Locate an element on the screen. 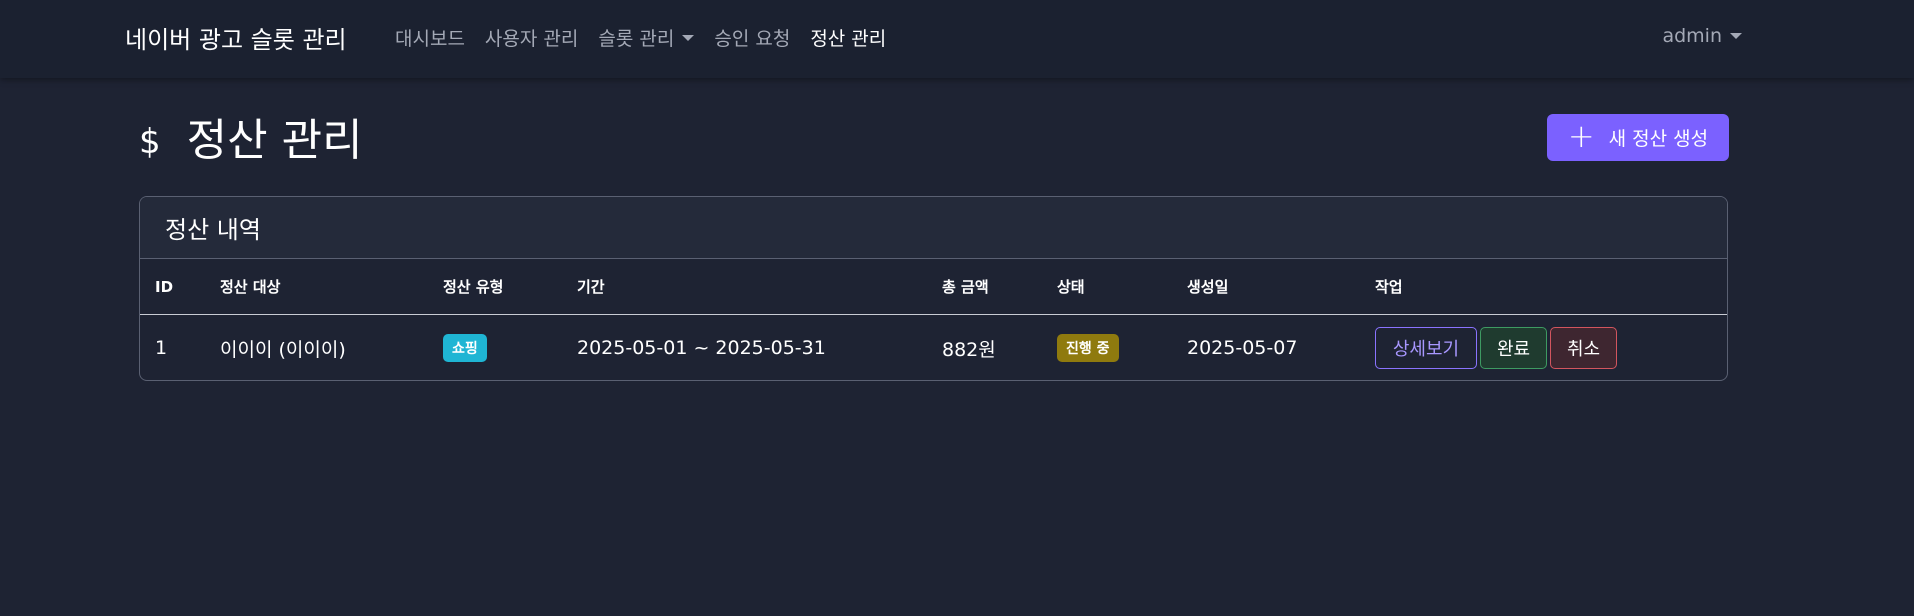 Image resolution: width=1914 pixels, height=616 pixels. cell-target: 이이이 (이이이) is located at coordinates (283, 349).